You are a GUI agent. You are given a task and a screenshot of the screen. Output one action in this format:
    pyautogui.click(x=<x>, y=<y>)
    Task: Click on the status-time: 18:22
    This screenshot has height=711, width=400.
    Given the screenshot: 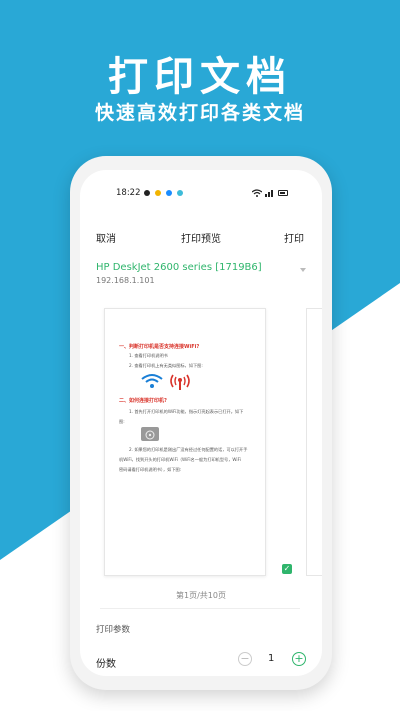 What is the action you would take?
    pyautogui.click(x=128, y=193)
    